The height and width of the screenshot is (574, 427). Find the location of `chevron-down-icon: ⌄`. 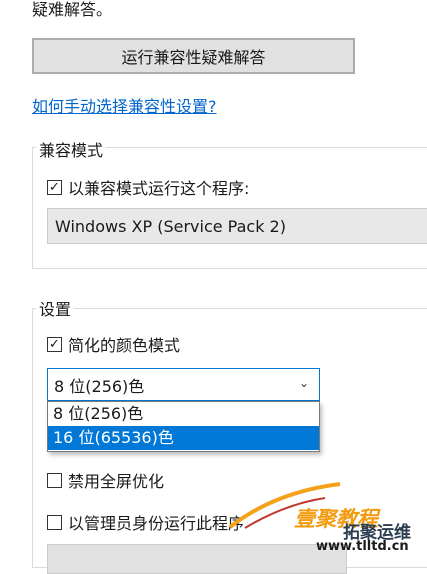

chevron-down-icon: ⌄ is located at coordinates (304, 383).